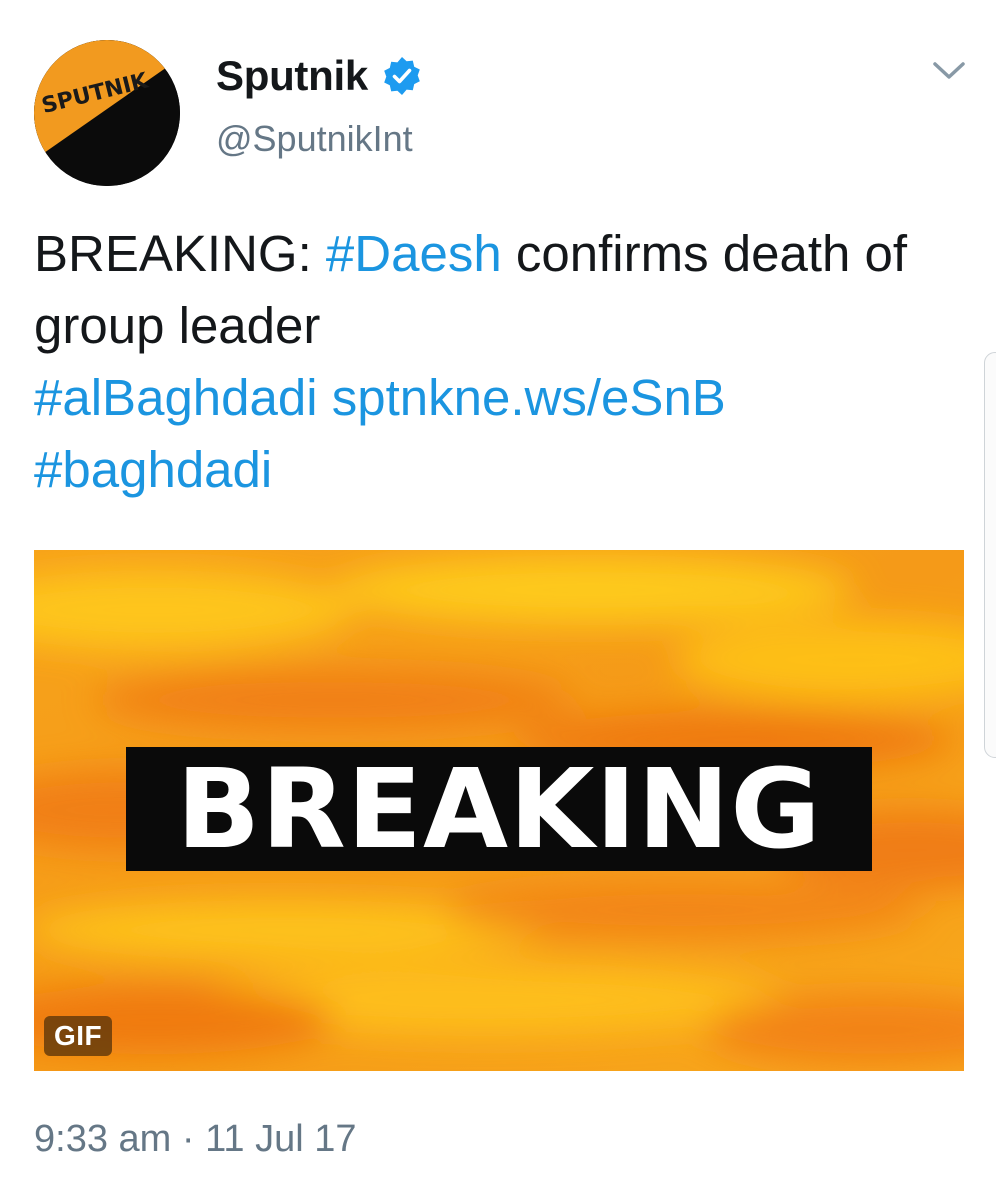 Image resolution: width=996 pixels, height=1200 pixels. What do you see at coordinates (292, 75) in the screenshot?
I see `author-name: Sputnik` at bounding box center [292, 75].